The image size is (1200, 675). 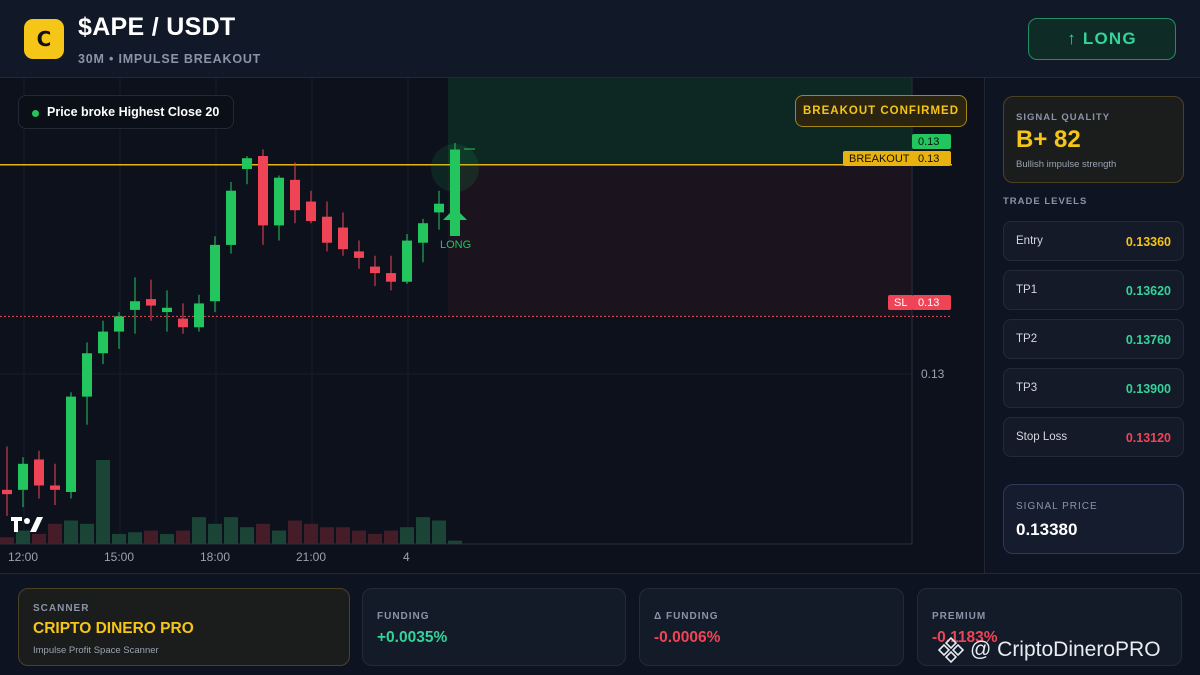 I want to click on breakout-label: BREAKOUT, so click(x=879, y=158).